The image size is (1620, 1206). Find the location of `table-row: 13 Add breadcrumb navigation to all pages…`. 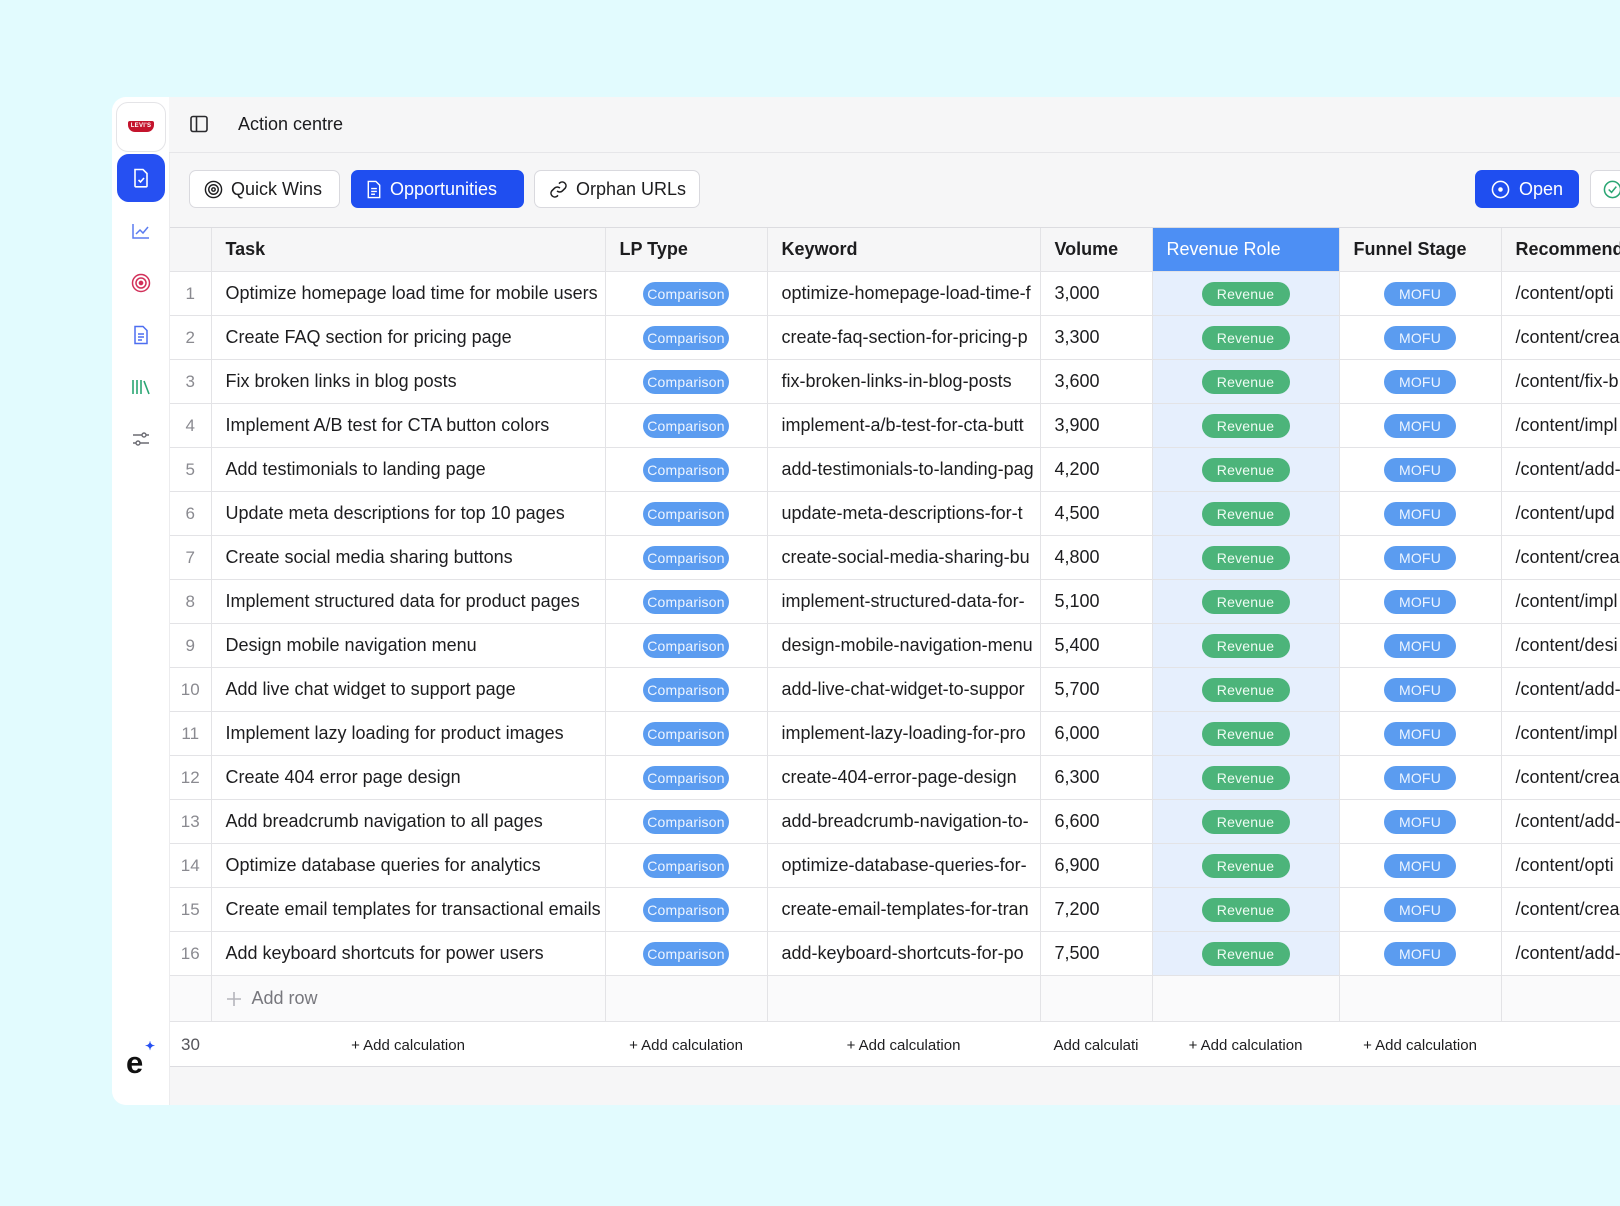

table-row: 13 Add breadcrumb navigation to all pages… is located at coordinates (895, 821).